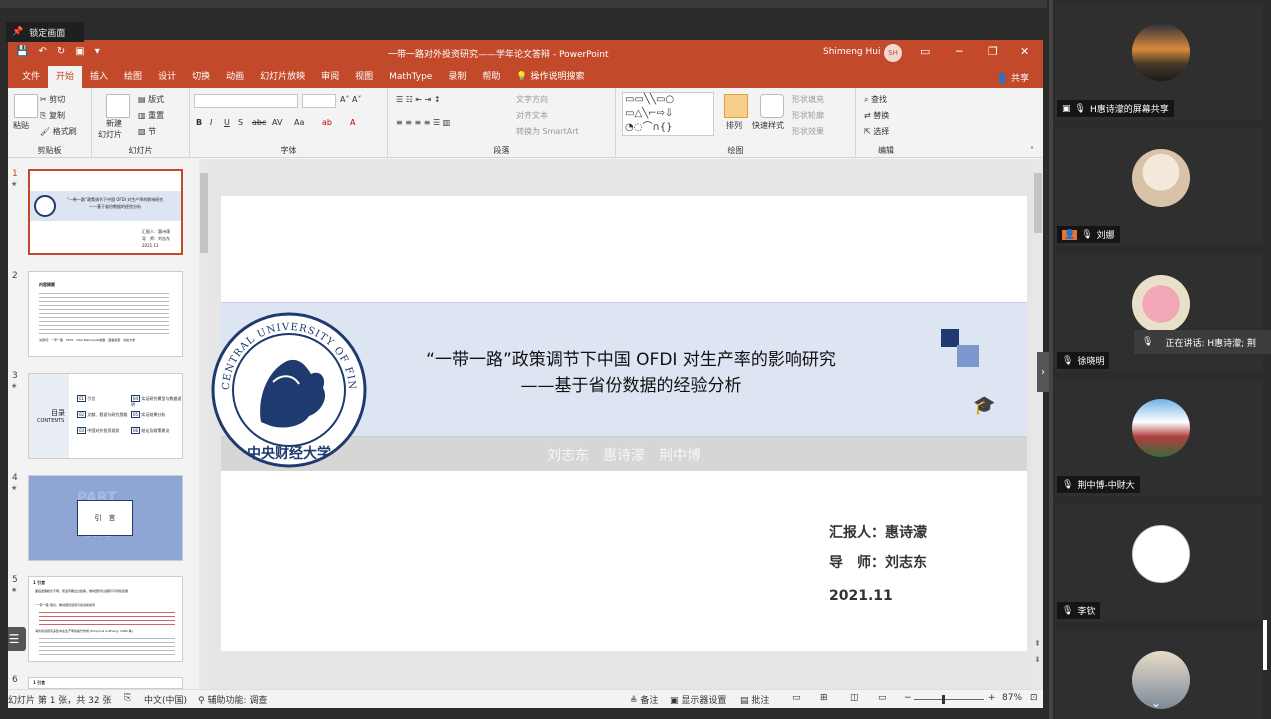 This screenshot has height=719, width=1271. I want to click on redo-icon: ↻, so click(61, 51).